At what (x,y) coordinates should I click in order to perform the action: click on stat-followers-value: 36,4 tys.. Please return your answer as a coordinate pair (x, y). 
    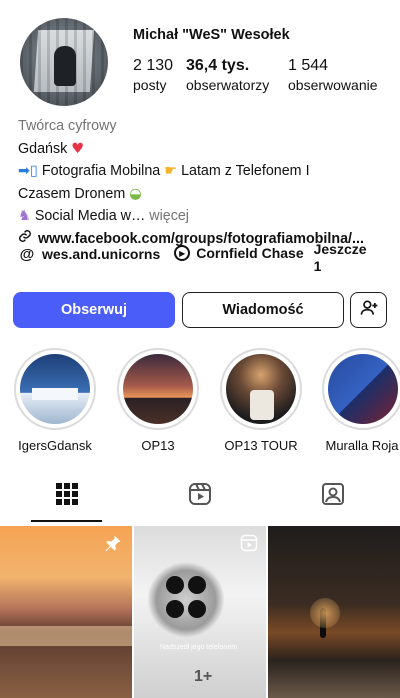
    Looking at the image, I should click on (218, 65).